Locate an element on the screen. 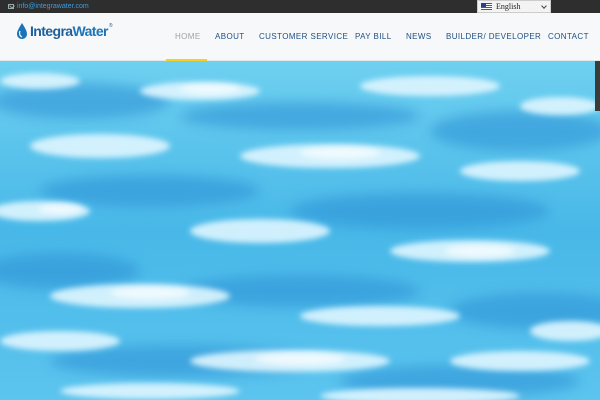 The height and width of the screenshot is (400, 600). nav-contact: CONTACT is located at coordinates (568, 37).